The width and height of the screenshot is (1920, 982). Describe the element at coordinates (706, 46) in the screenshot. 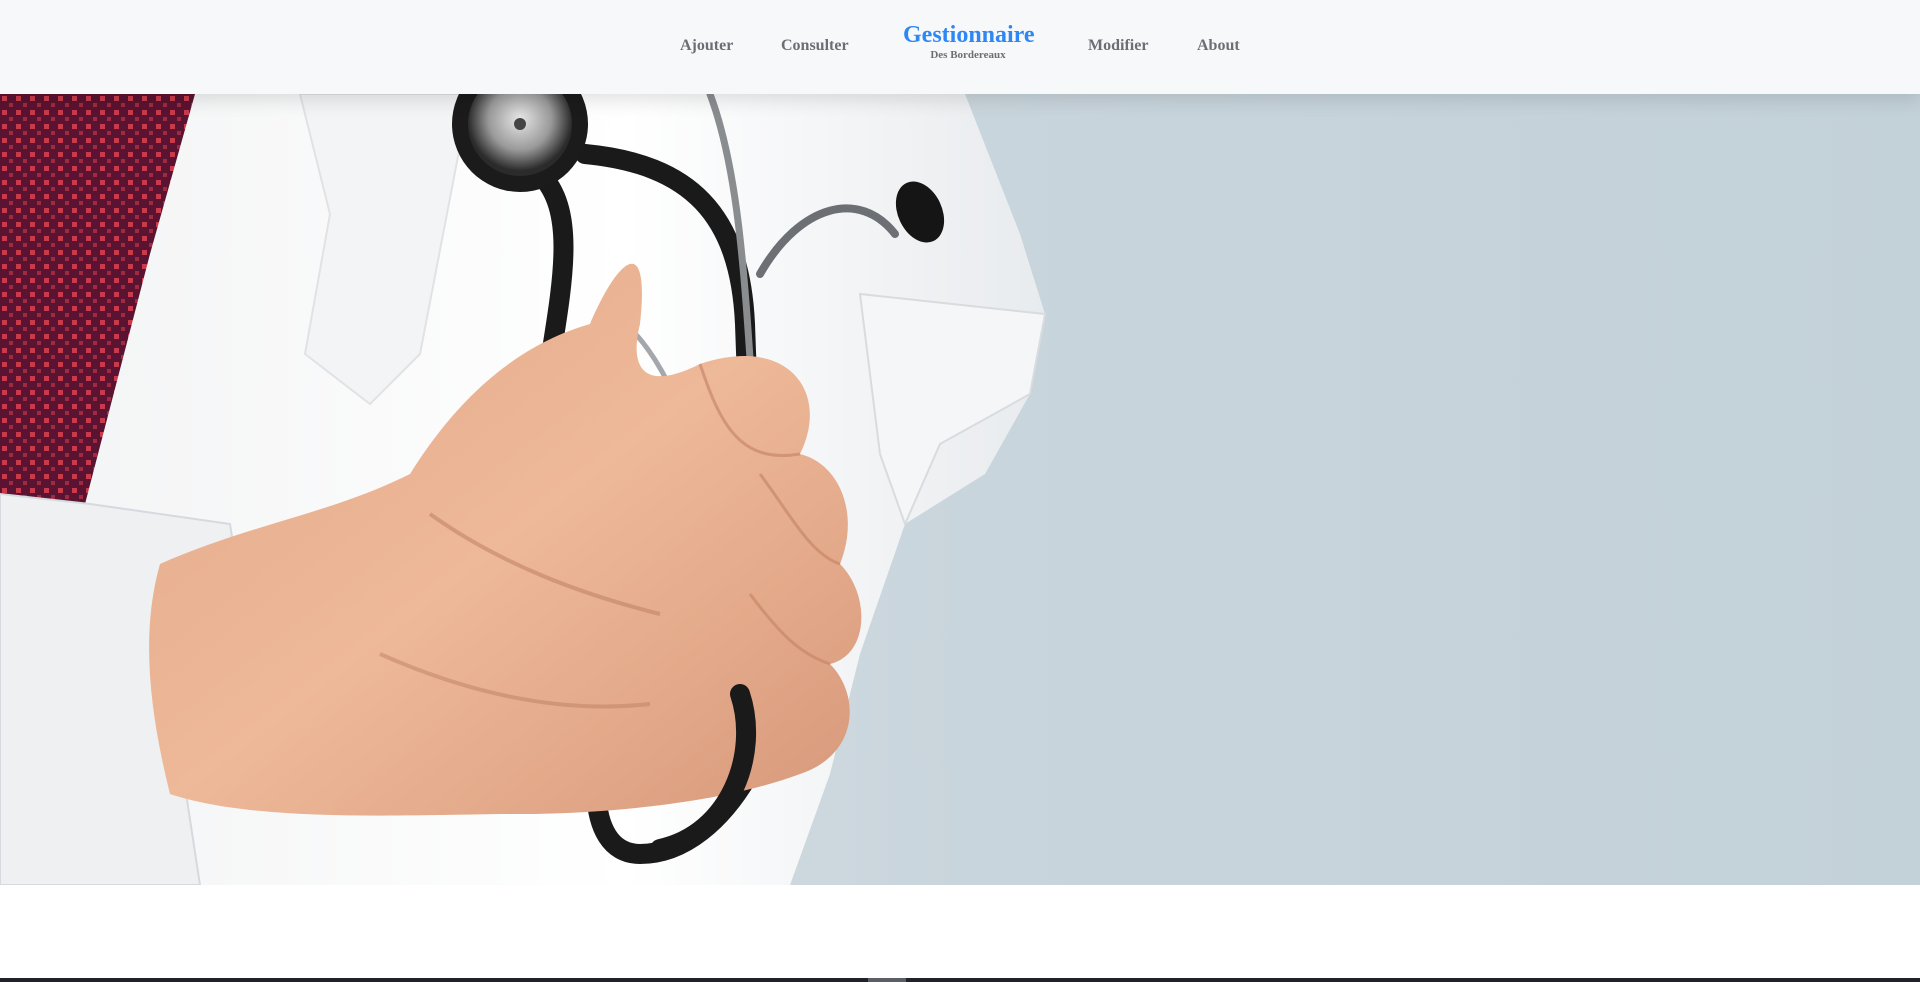

I see `nav-link-ajouter: Ajouter` at that location.